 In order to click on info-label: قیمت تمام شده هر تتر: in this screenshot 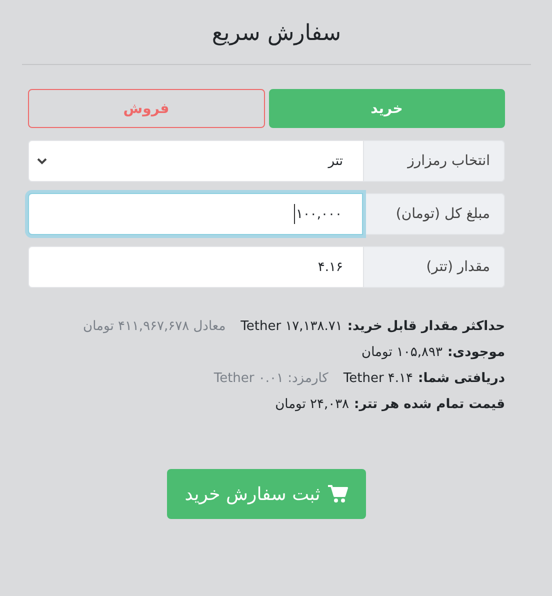, I will do `click(429, 404)`.